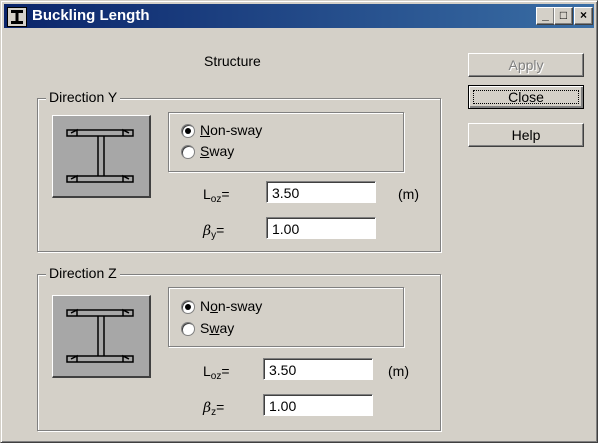 This screenshot has width=598, height=443. What do you see at coordinates (17, 17) in the screenshot?
I see `ibeam-app-icon` at bounding box center [17, 17].